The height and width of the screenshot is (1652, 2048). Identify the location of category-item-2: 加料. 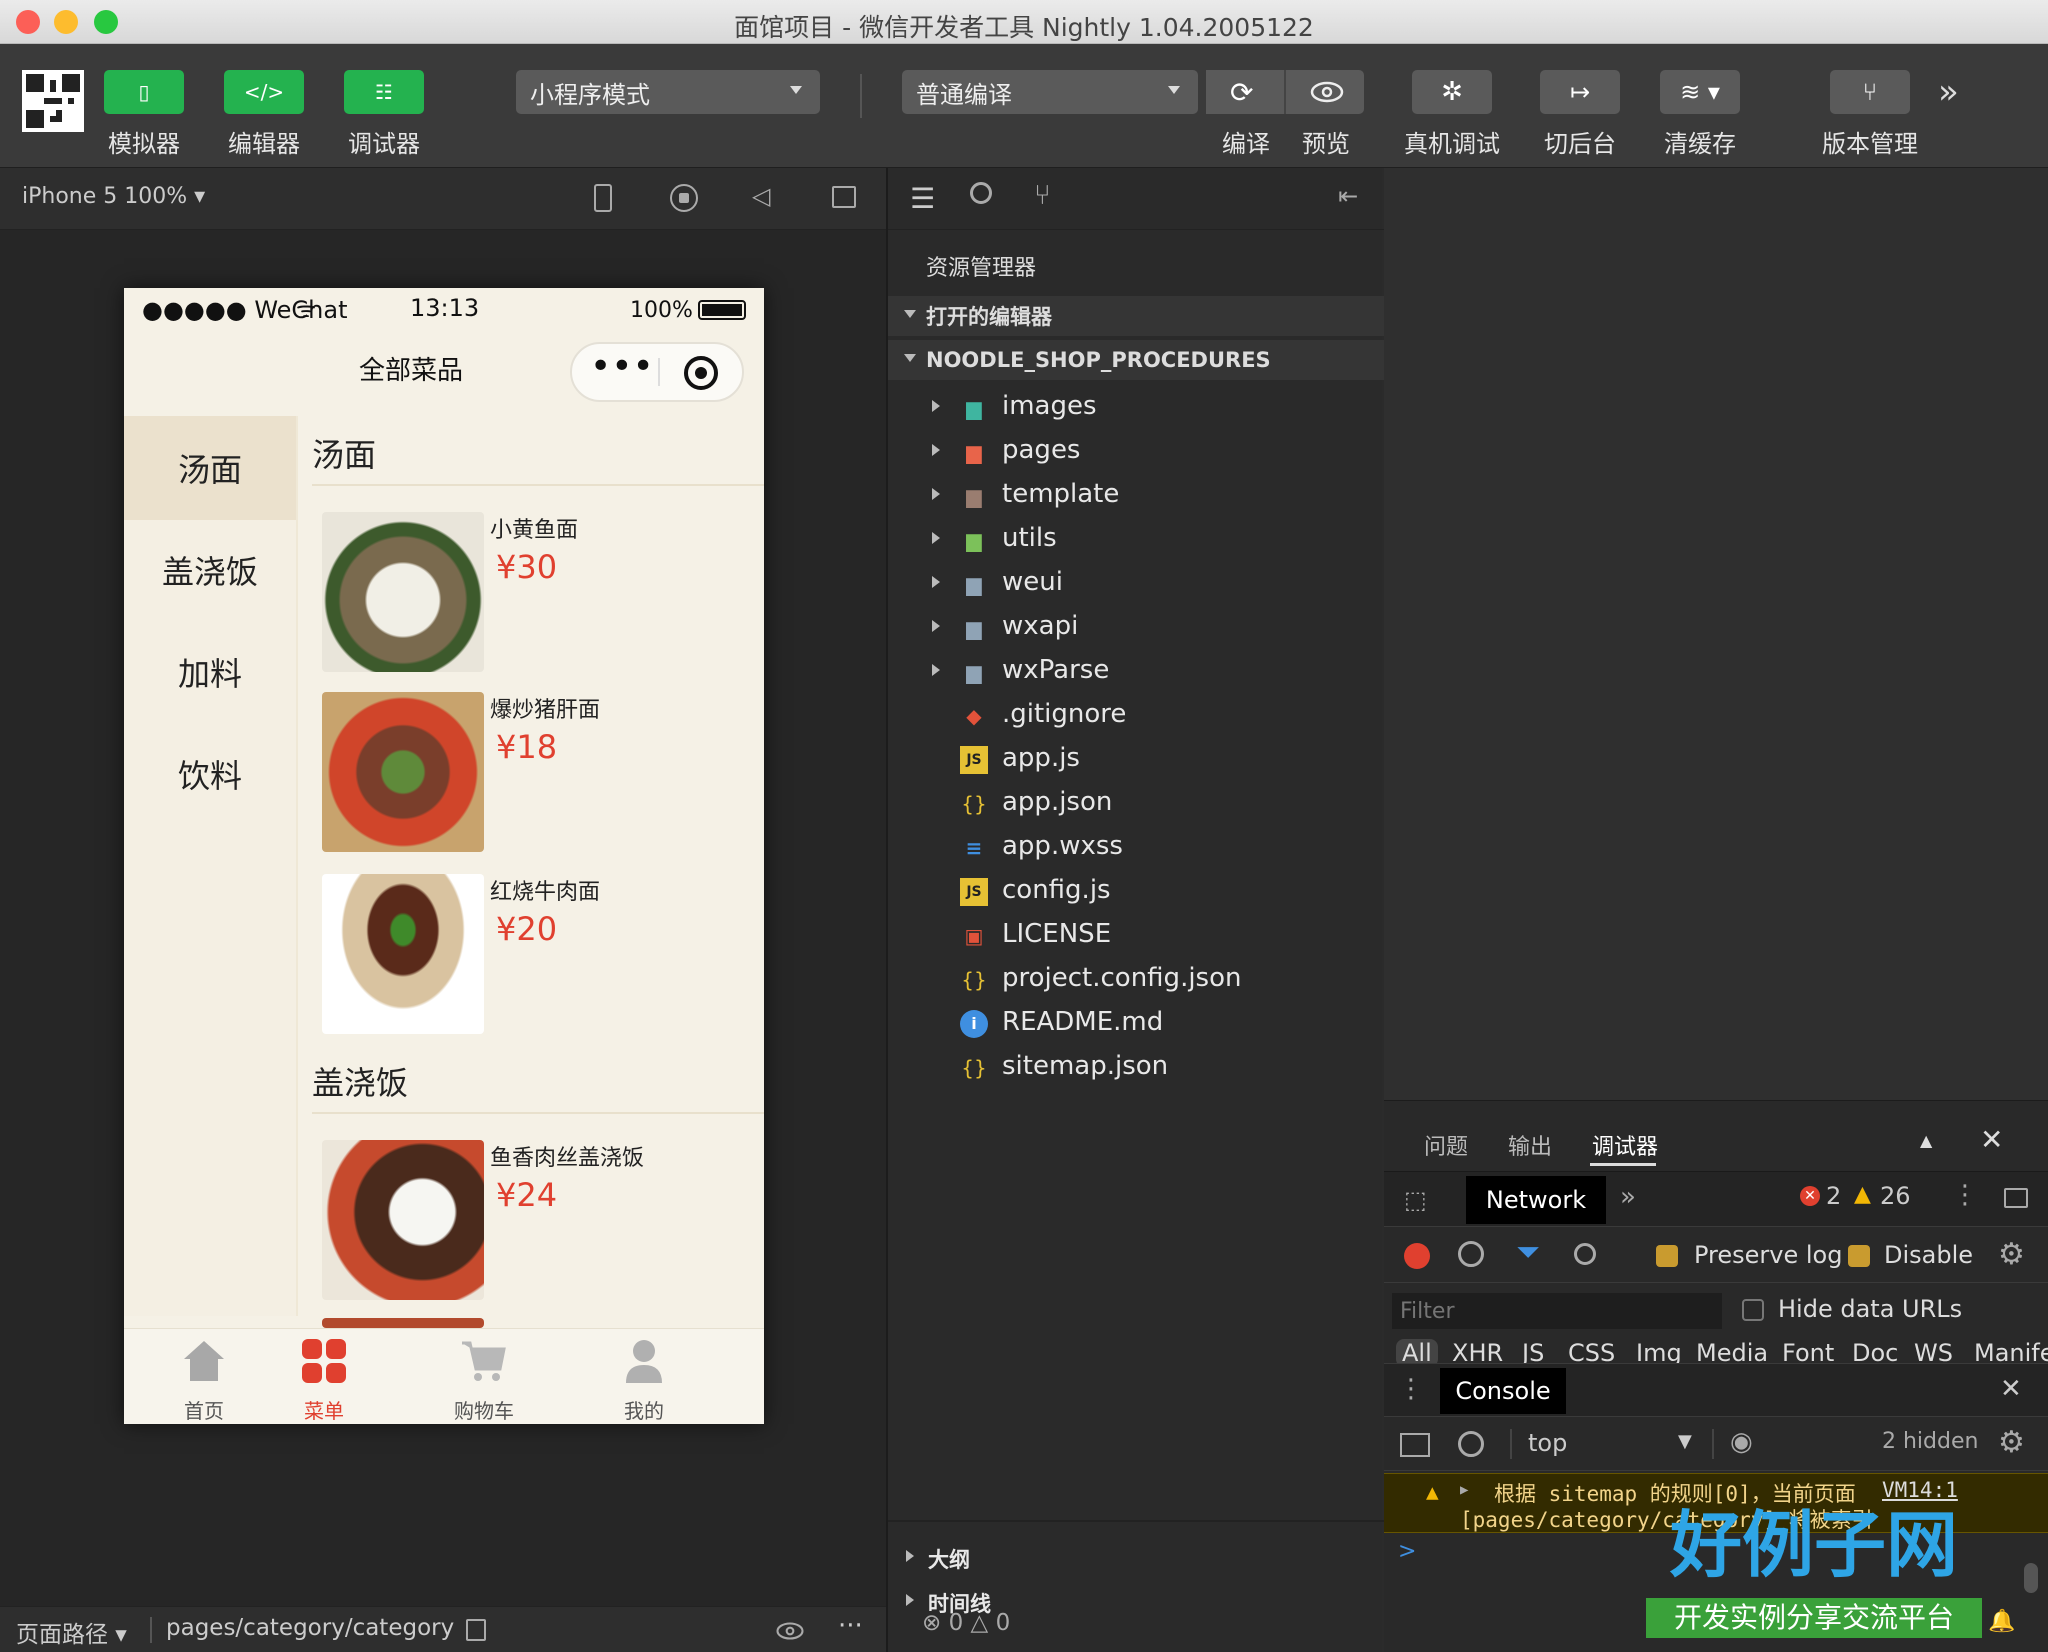
(210, 672).